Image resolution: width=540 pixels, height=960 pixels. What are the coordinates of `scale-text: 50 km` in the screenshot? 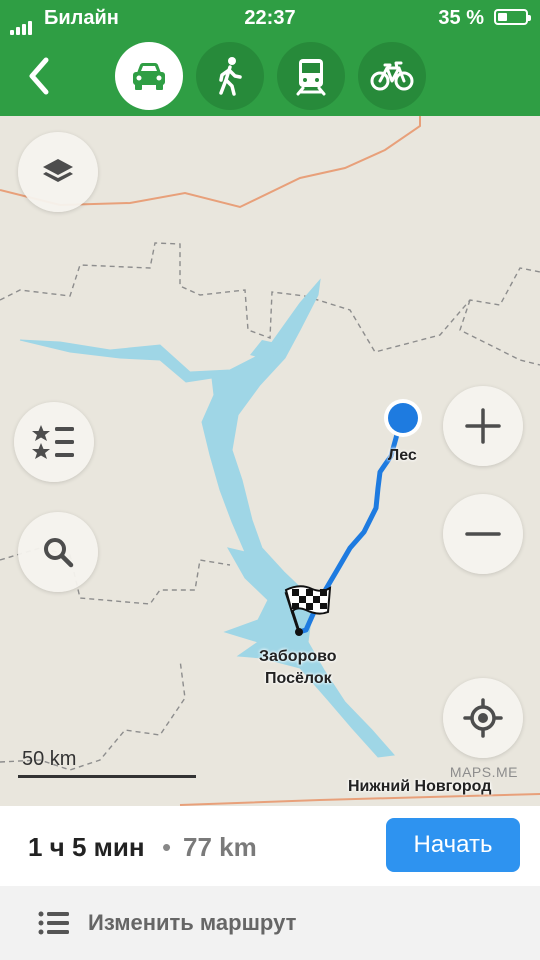 It's located at (49, 759).